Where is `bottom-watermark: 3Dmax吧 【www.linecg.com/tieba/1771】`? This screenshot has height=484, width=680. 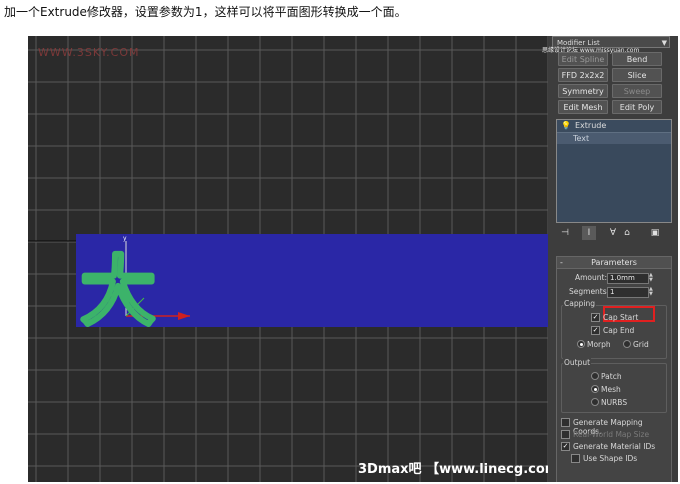 bottom-watermark: 3Dmax吧 【www.linecg.com/tieba/1771】 is located at coordinates (453, 469).